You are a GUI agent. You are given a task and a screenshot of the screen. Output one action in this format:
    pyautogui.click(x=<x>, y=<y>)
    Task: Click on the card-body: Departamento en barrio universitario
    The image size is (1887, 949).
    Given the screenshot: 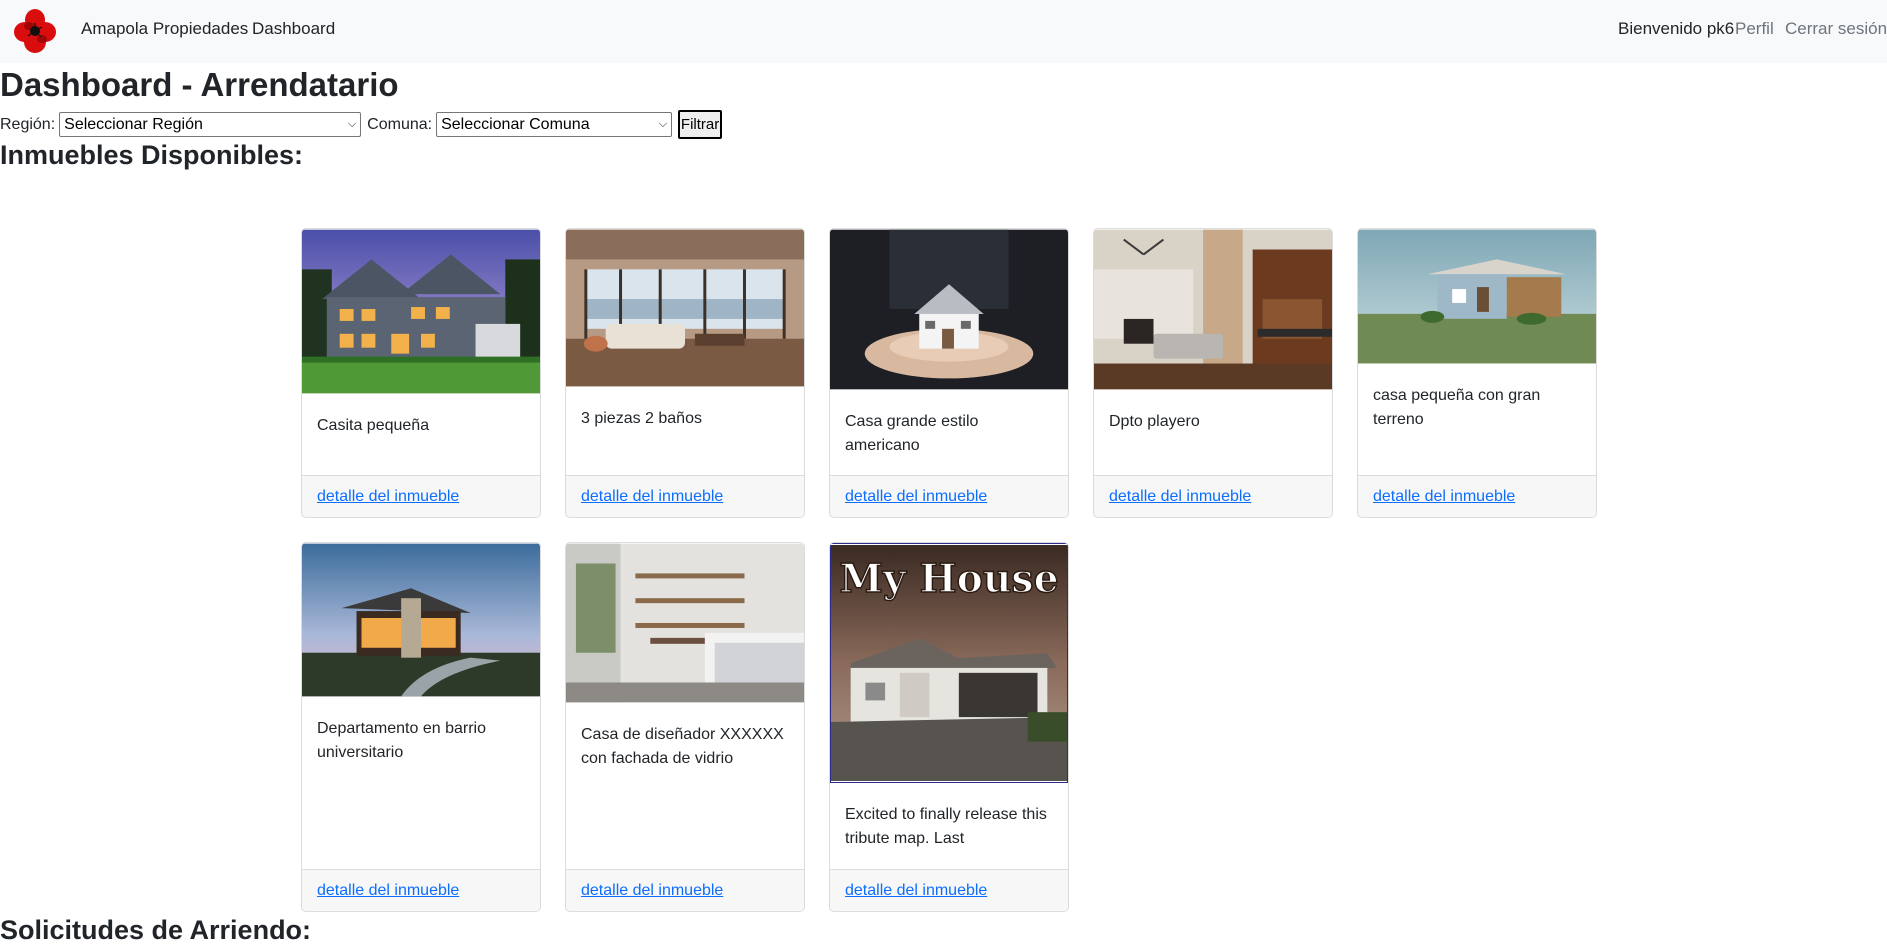 What is the action you would take?
    pyautogui.click(x=421, y=741)
    